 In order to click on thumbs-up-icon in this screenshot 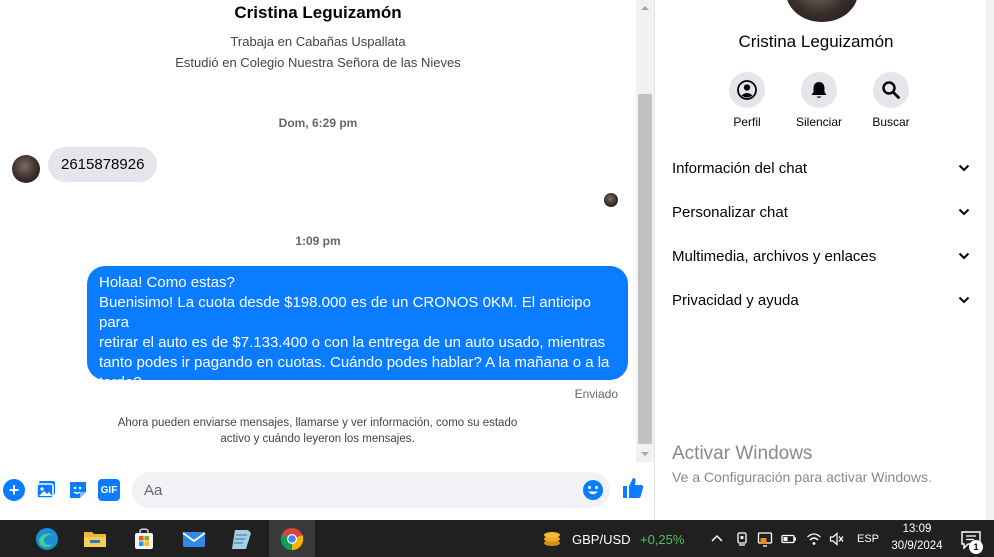, I will do `click(633, 488)`.